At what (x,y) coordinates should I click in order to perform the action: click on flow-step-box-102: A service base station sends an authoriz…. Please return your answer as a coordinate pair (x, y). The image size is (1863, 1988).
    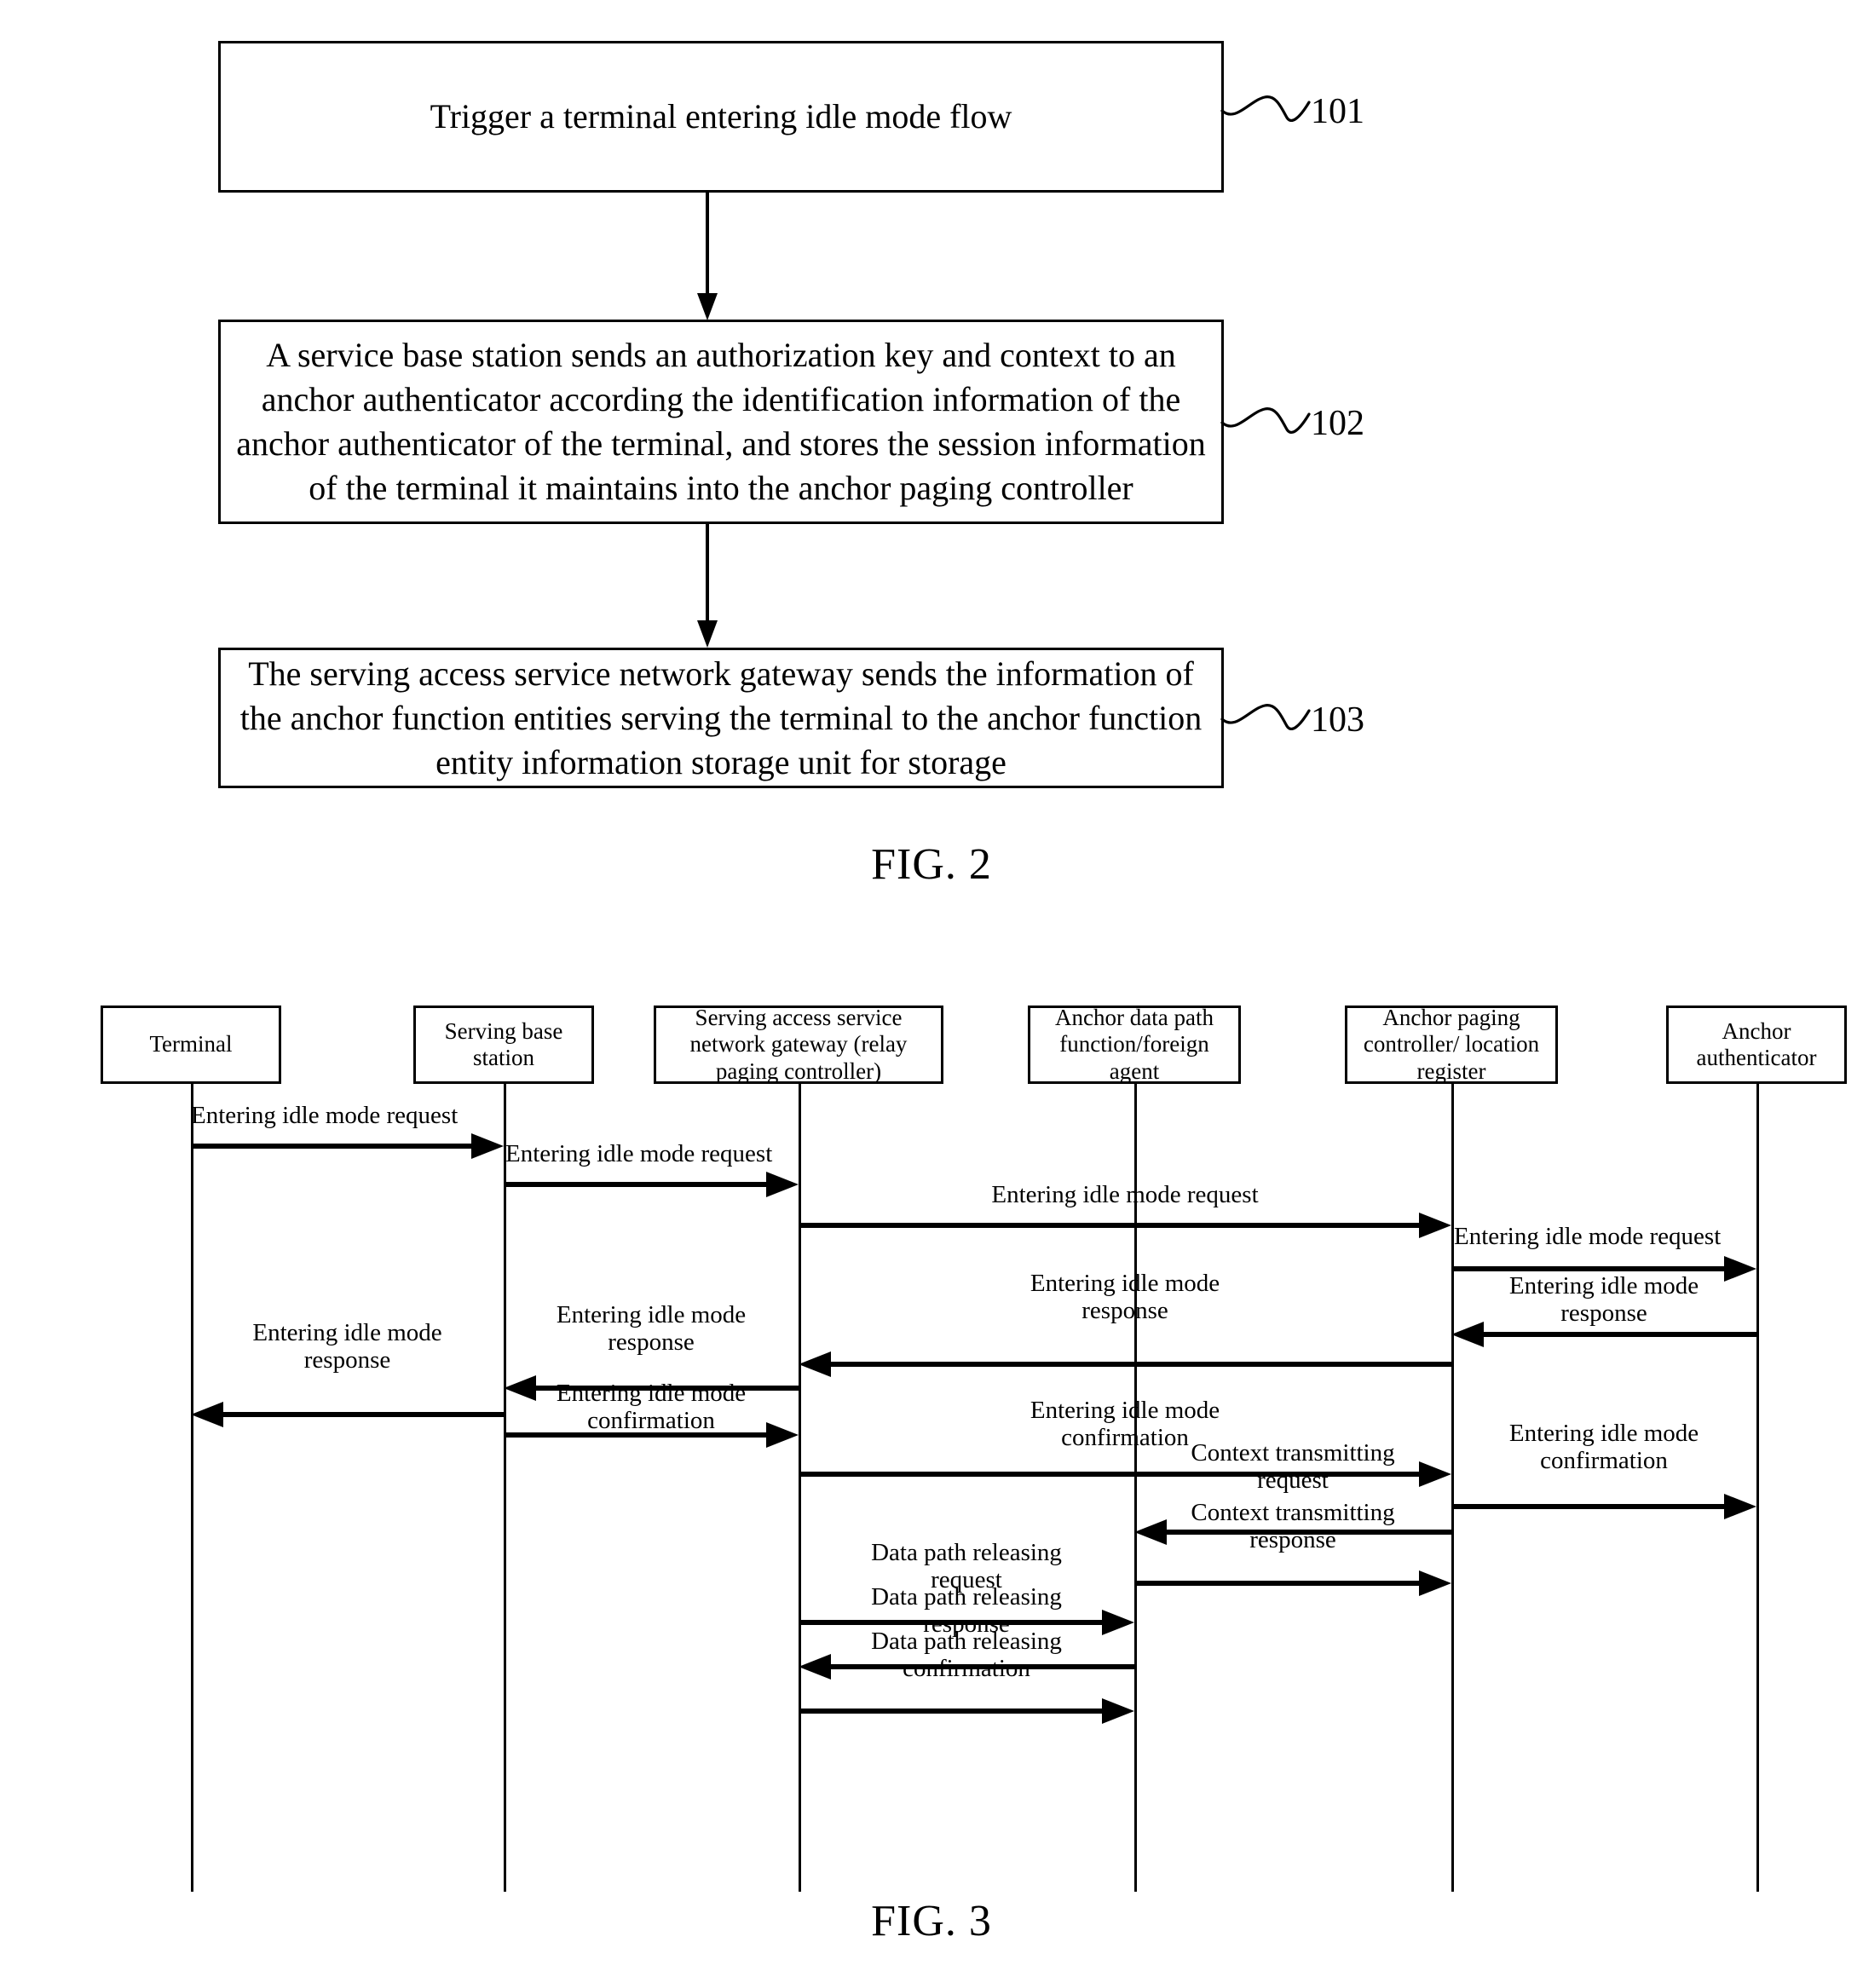
    Looking at the image, I should click on (721, 422).